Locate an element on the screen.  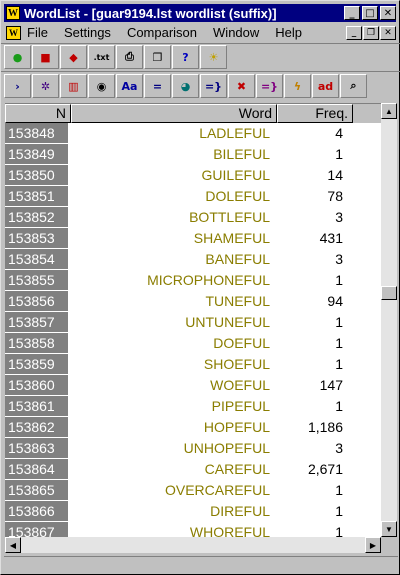
equals-button: = is located at coordinates (157, 86).